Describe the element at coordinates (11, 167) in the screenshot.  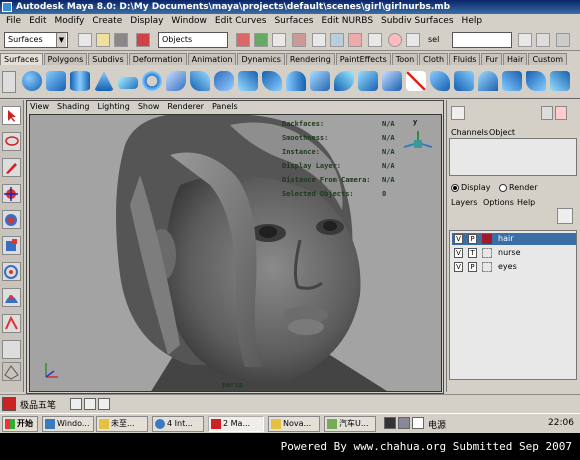
I see `paint-select-tool-icon` at that location.